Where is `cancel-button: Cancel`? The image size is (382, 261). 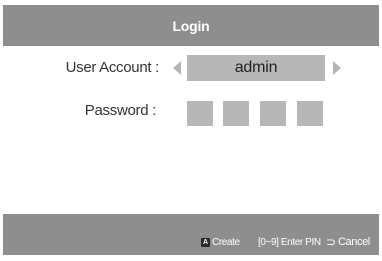 cancel-button: Cancel is located at coordinates (354, 242).